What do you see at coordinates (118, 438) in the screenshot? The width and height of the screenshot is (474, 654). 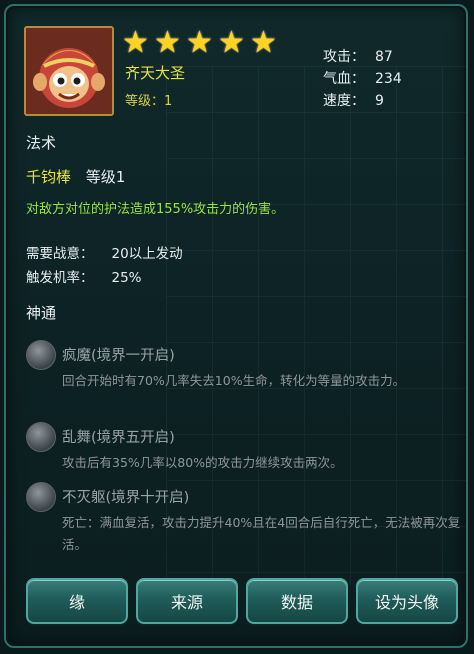 I see `ability-name: 乱舞(境界五开启)` at bounding box center [118, 438].